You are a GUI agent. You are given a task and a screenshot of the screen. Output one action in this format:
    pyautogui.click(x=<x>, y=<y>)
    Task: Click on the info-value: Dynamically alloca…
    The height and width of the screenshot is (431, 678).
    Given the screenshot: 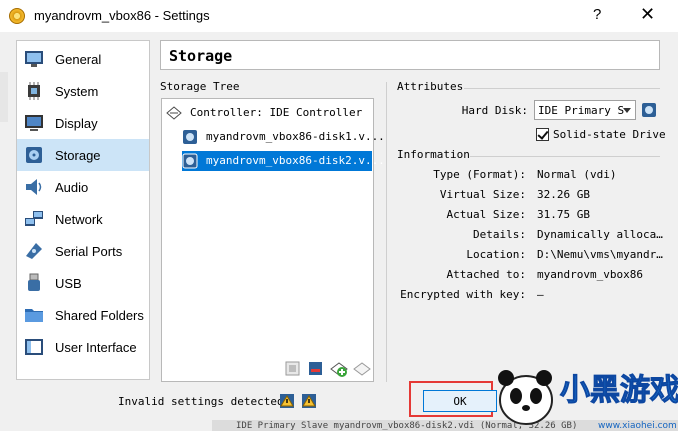 What is the action you would take?
    pyautogui.click(x=600, y=234)
    